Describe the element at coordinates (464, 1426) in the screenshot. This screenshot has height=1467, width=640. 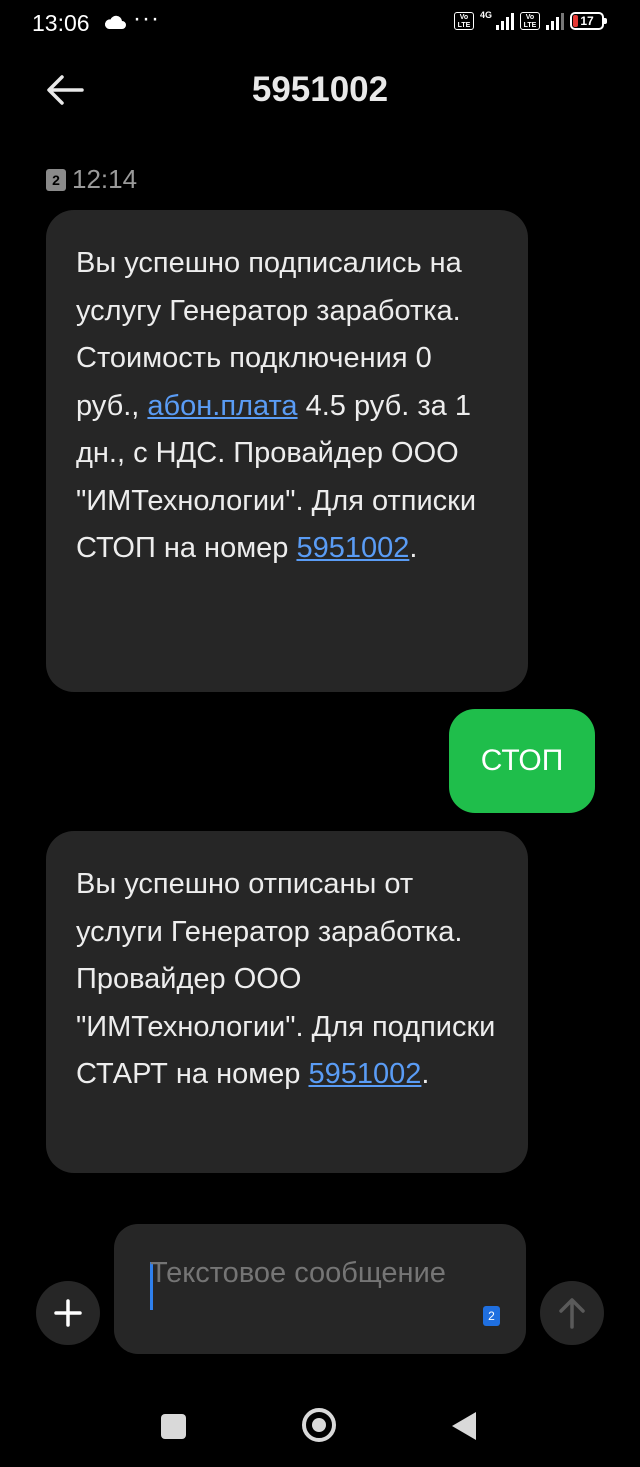
I see `nav-back-button` at that location.